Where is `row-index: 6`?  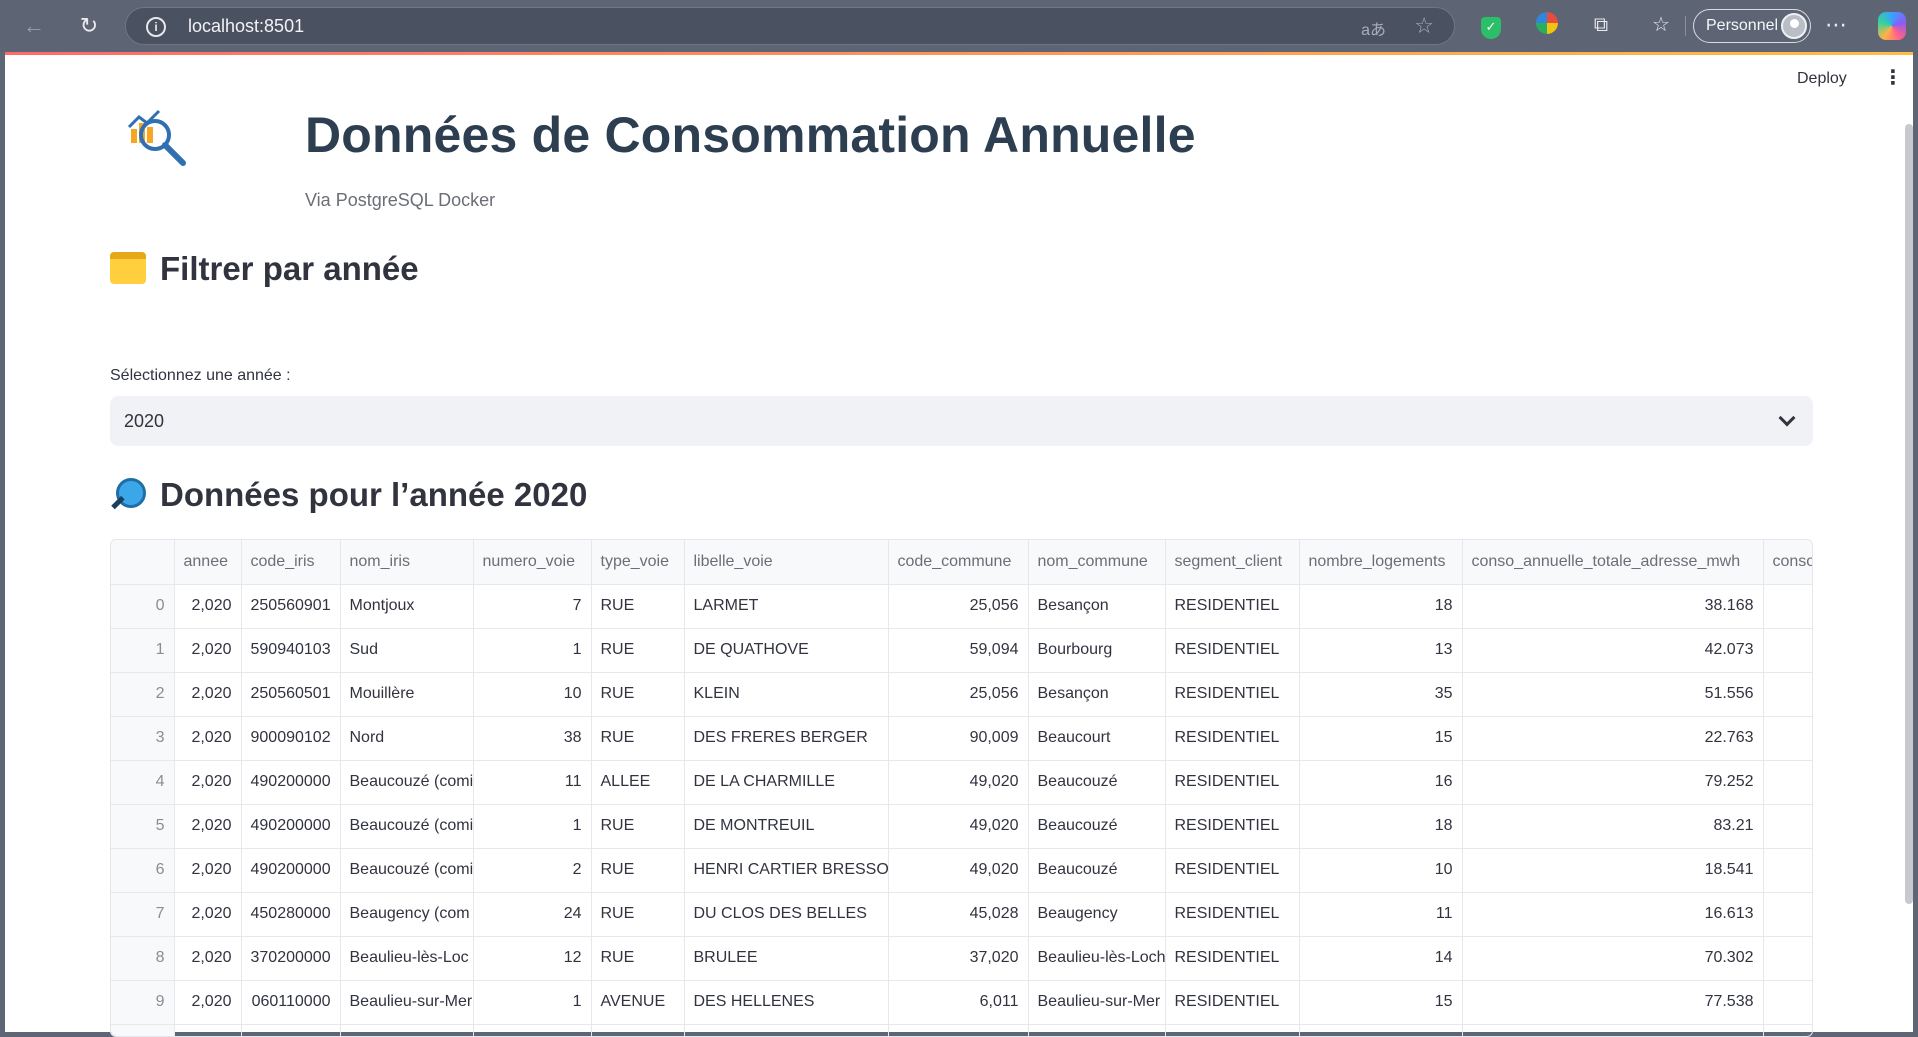
row-index: 6 is located at coordinates (143, 870).